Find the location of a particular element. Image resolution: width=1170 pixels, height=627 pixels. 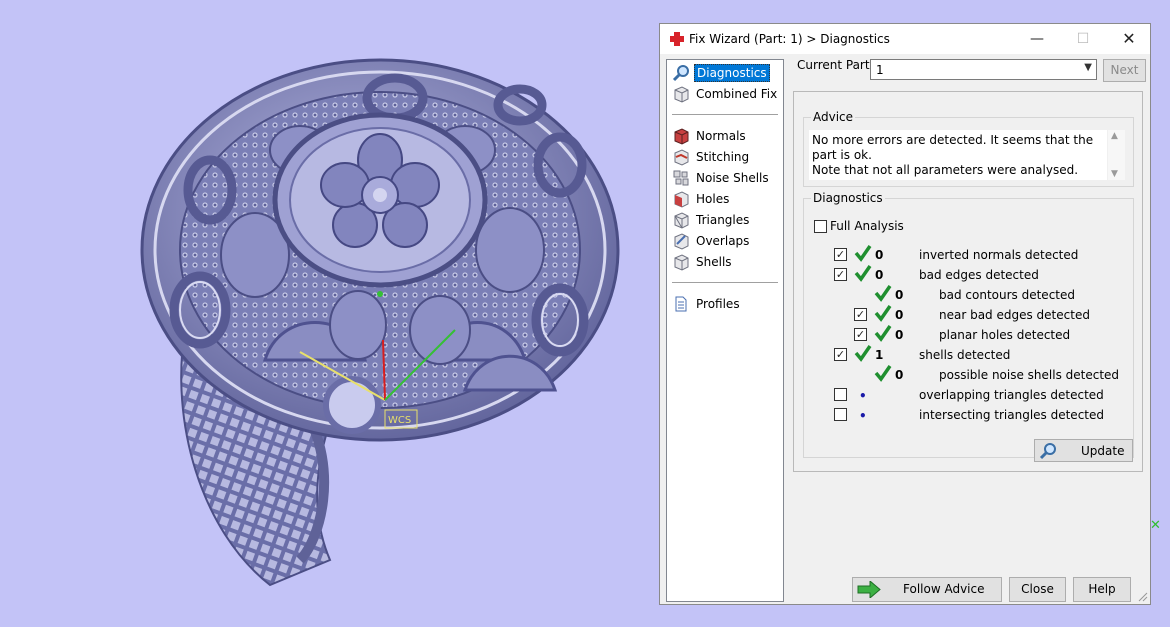

axis-indicator: ✕ is located at coordinates (1155, 525).